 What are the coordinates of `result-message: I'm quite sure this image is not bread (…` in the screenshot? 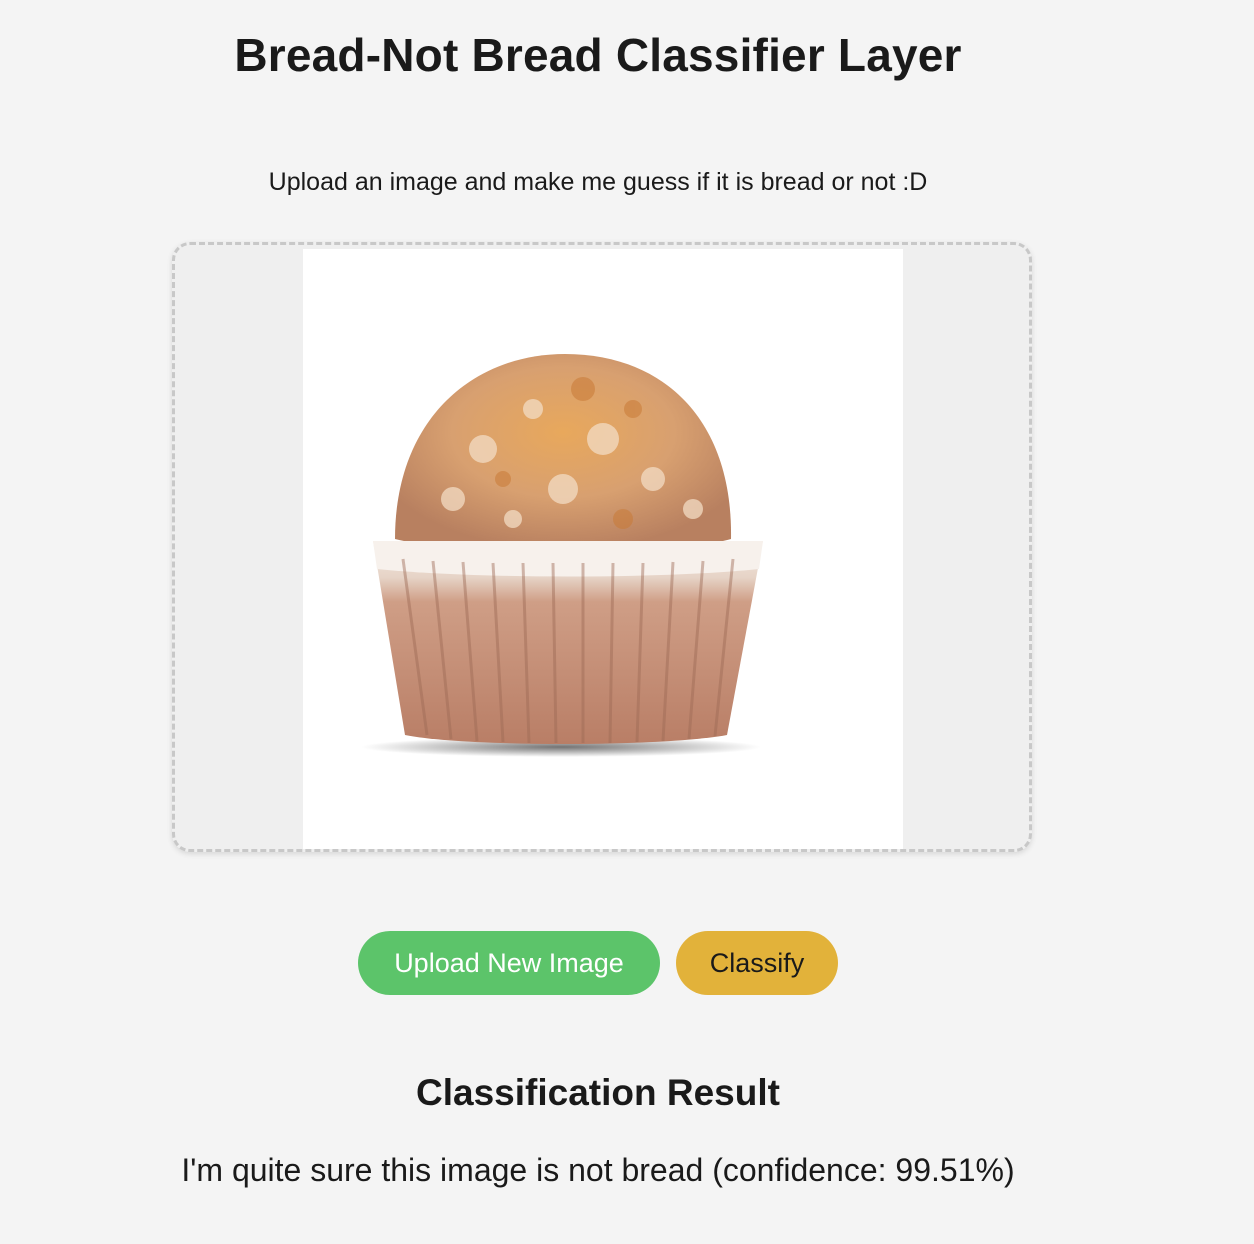 It's located at (598, 1170).